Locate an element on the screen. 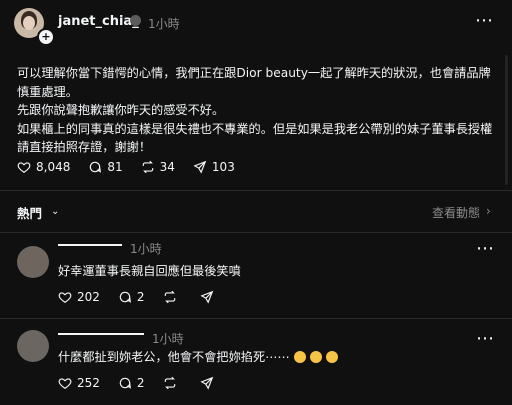  reply-action-bar: 202 2 is located at coordinates (147, 297).